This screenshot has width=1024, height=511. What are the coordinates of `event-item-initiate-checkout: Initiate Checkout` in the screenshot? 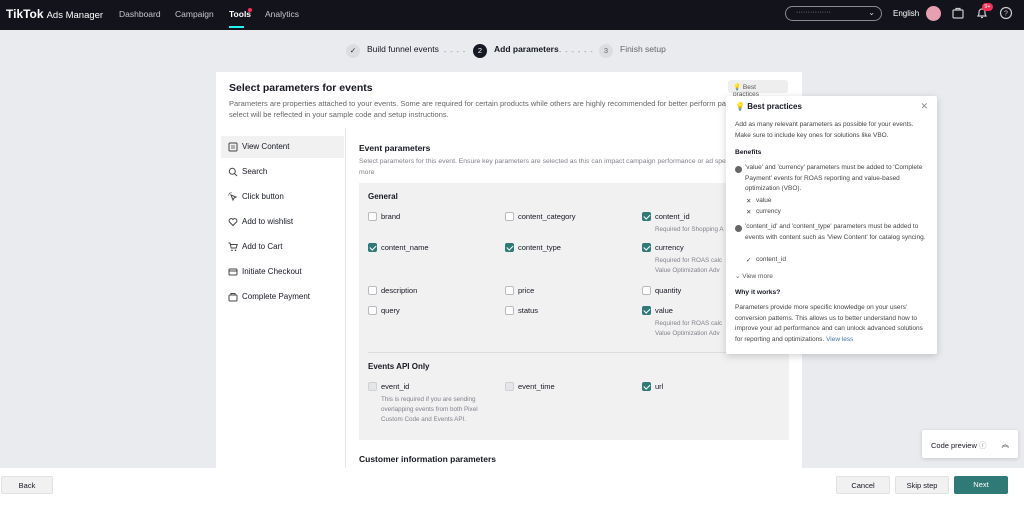 It's located at (282, 272).